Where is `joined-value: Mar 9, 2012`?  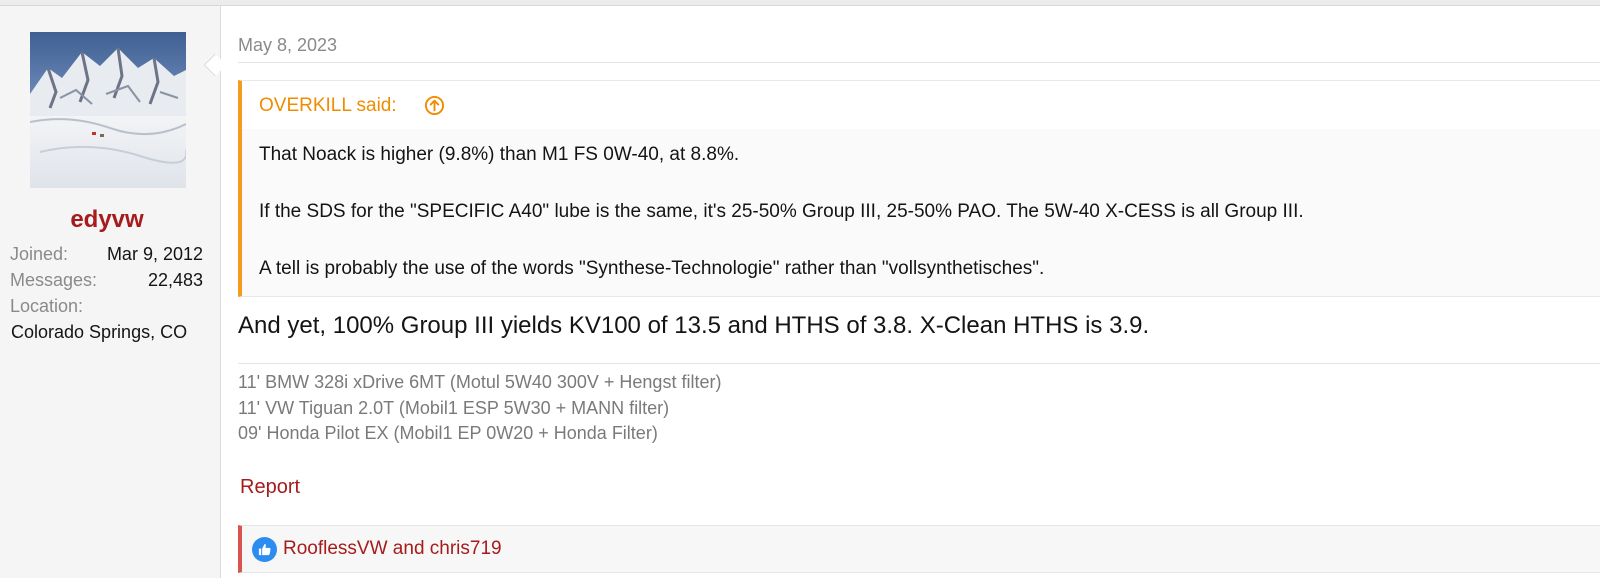
joined-value: Mar 9, 2012 is located at coordinates (154, 254).